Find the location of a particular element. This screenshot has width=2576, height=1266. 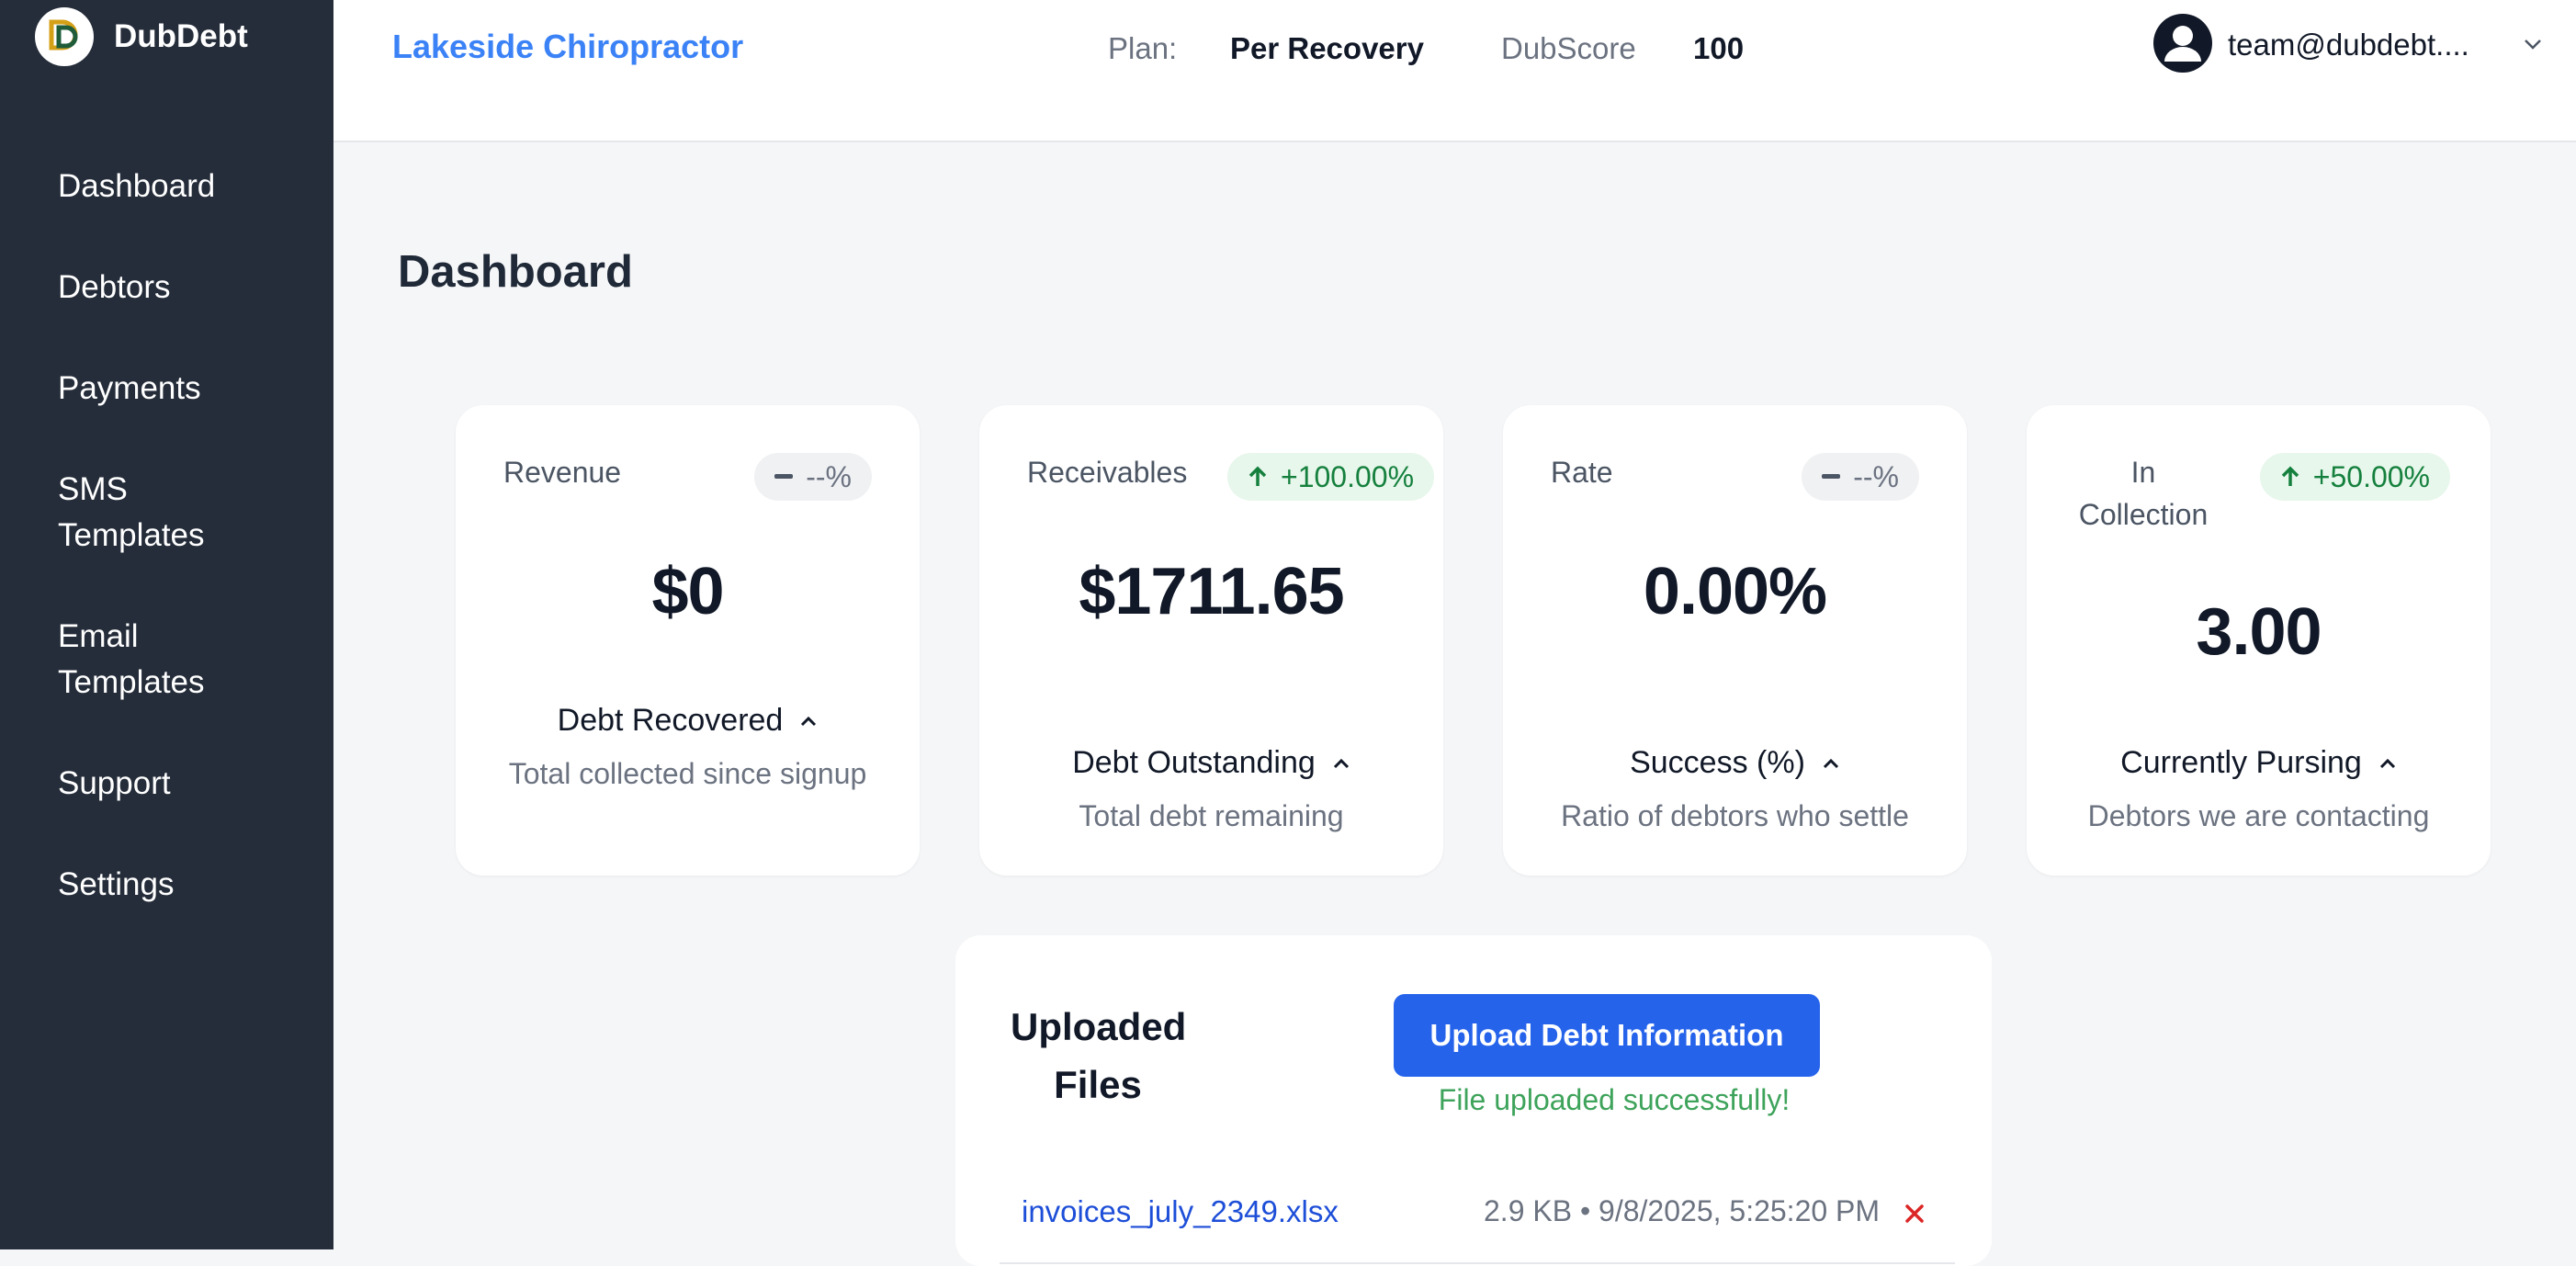

file-name-link: invoices_july_2349.xlsx is located at coordinates (1180, 1212).